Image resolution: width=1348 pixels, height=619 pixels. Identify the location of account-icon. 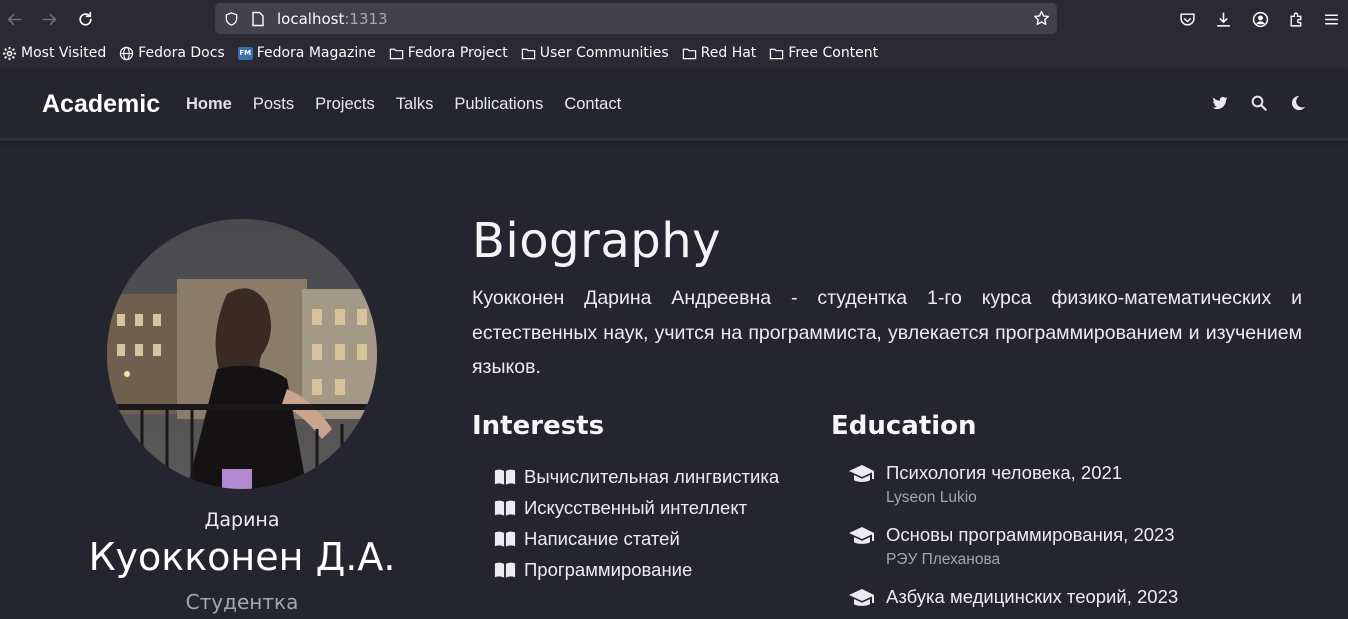
(1260, 19).